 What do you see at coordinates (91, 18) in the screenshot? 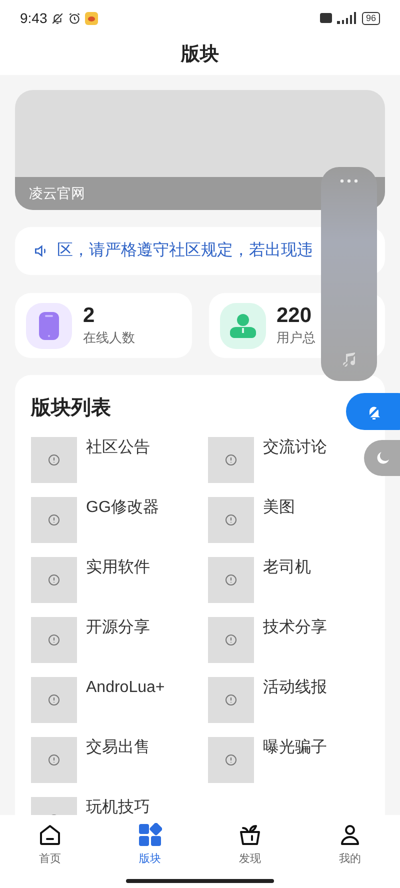
I see `app-notification-icon` at bounding box center [91, 18].